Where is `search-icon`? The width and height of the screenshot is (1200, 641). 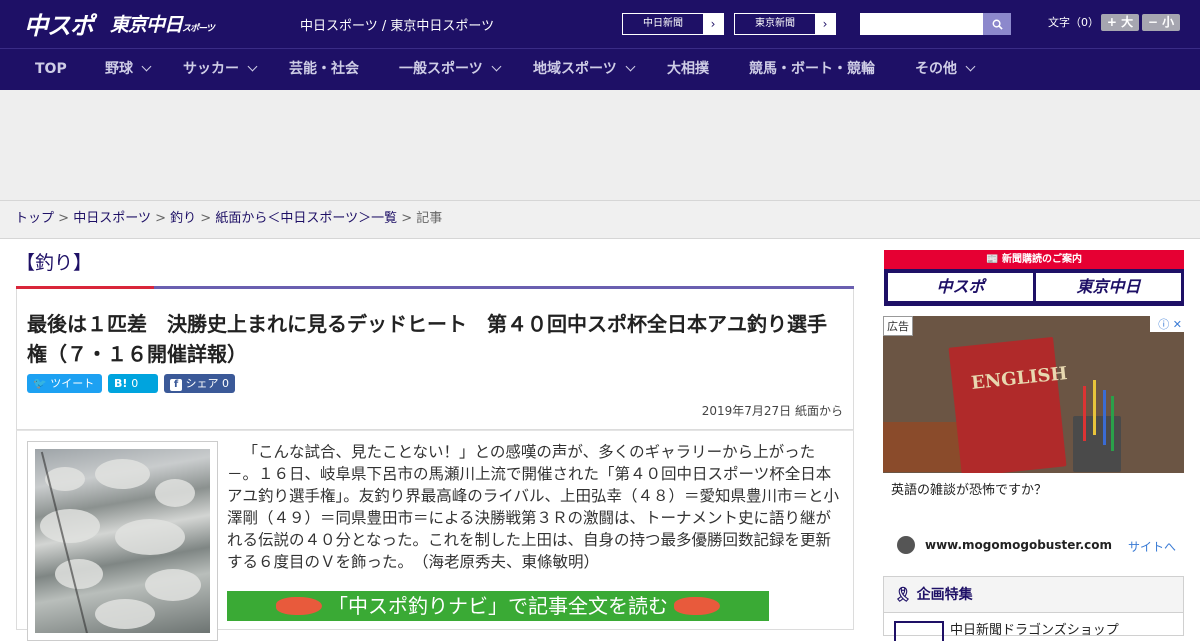 search-icon is located at coordinates (997, 24).